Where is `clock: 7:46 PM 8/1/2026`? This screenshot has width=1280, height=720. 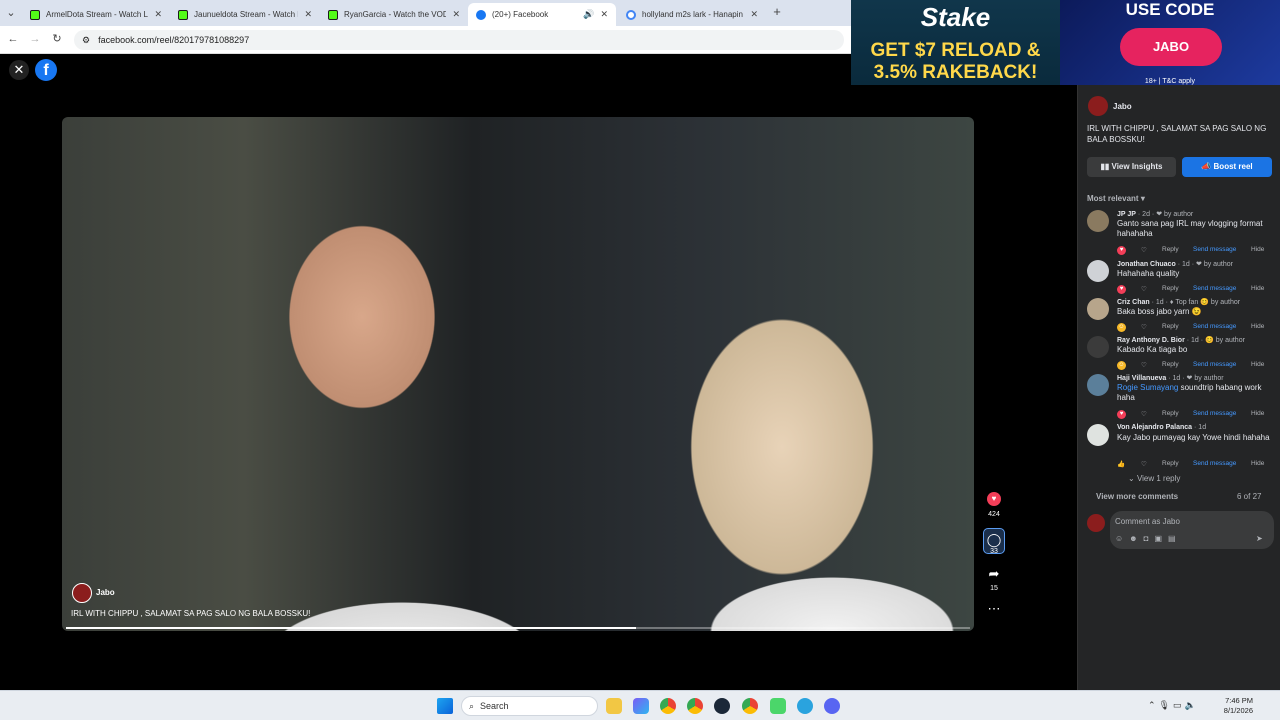 clock: 7:46 PM 8/1/2026 is located at coordinates (1237, 706).